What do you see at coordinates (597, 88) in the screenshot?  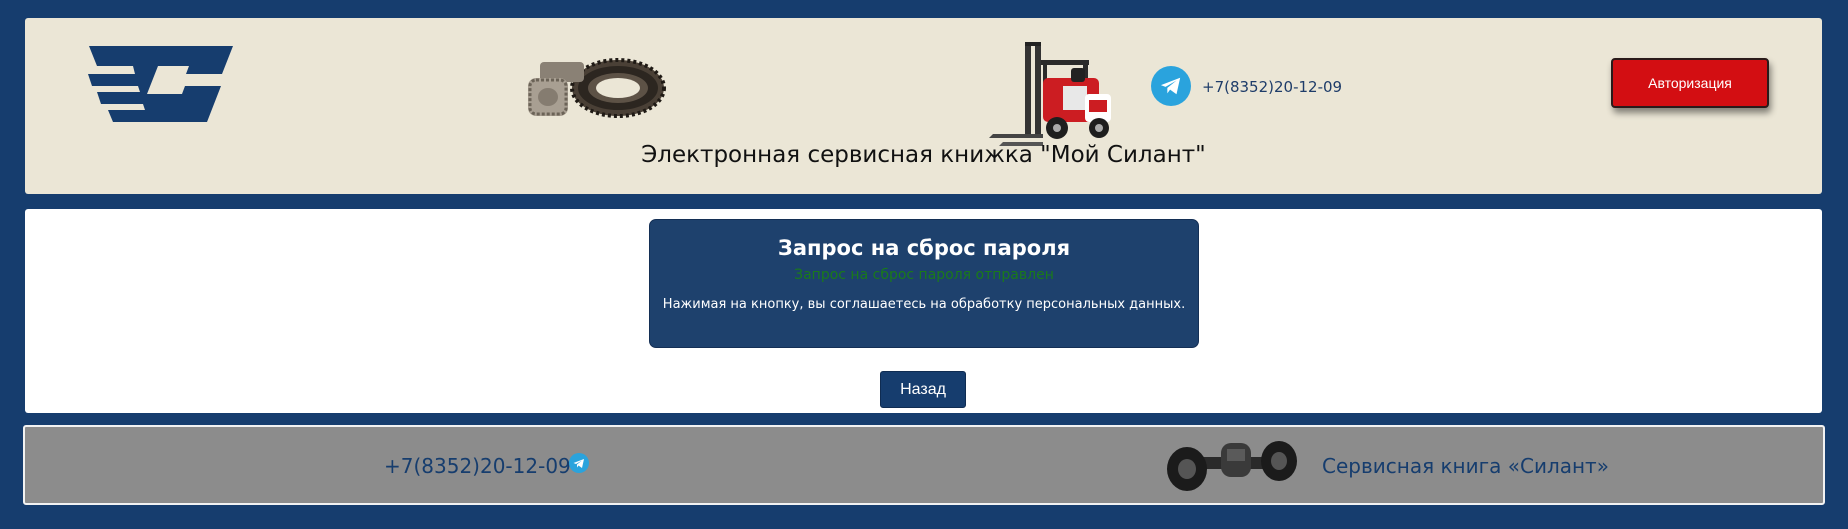 I see `bevel-gear-image` at bounding box center [597, 88].